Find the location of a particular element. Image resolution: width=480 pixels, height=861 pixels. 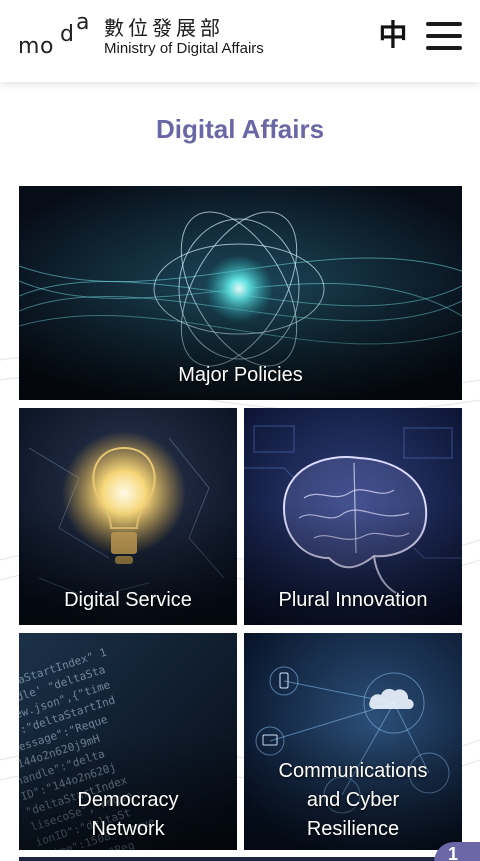

logo-letter-m: m is located at coordinates (29, 46).